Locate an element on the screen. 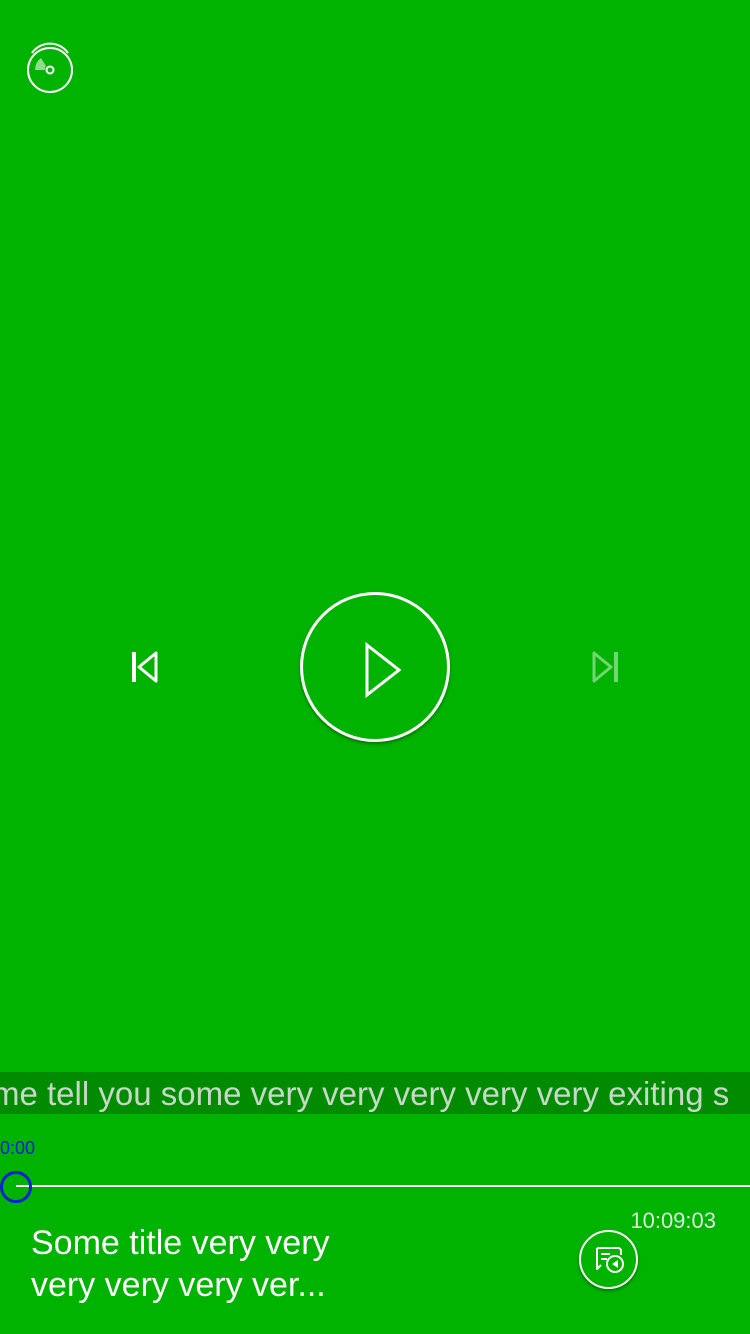 This screenshot has width=750, height=1334. source-icon-button is located at coordinates (50, 67).